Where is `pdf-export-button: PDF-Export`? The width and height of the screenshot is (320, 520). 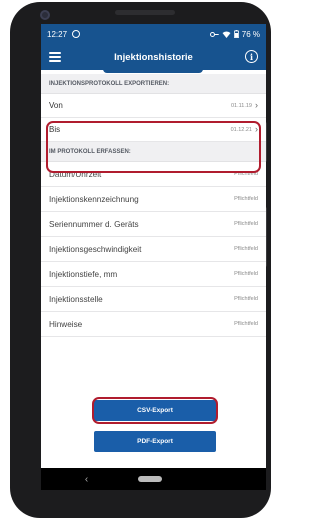 pdf-export-button: PDF-Export is located at coordinates (155, 441).